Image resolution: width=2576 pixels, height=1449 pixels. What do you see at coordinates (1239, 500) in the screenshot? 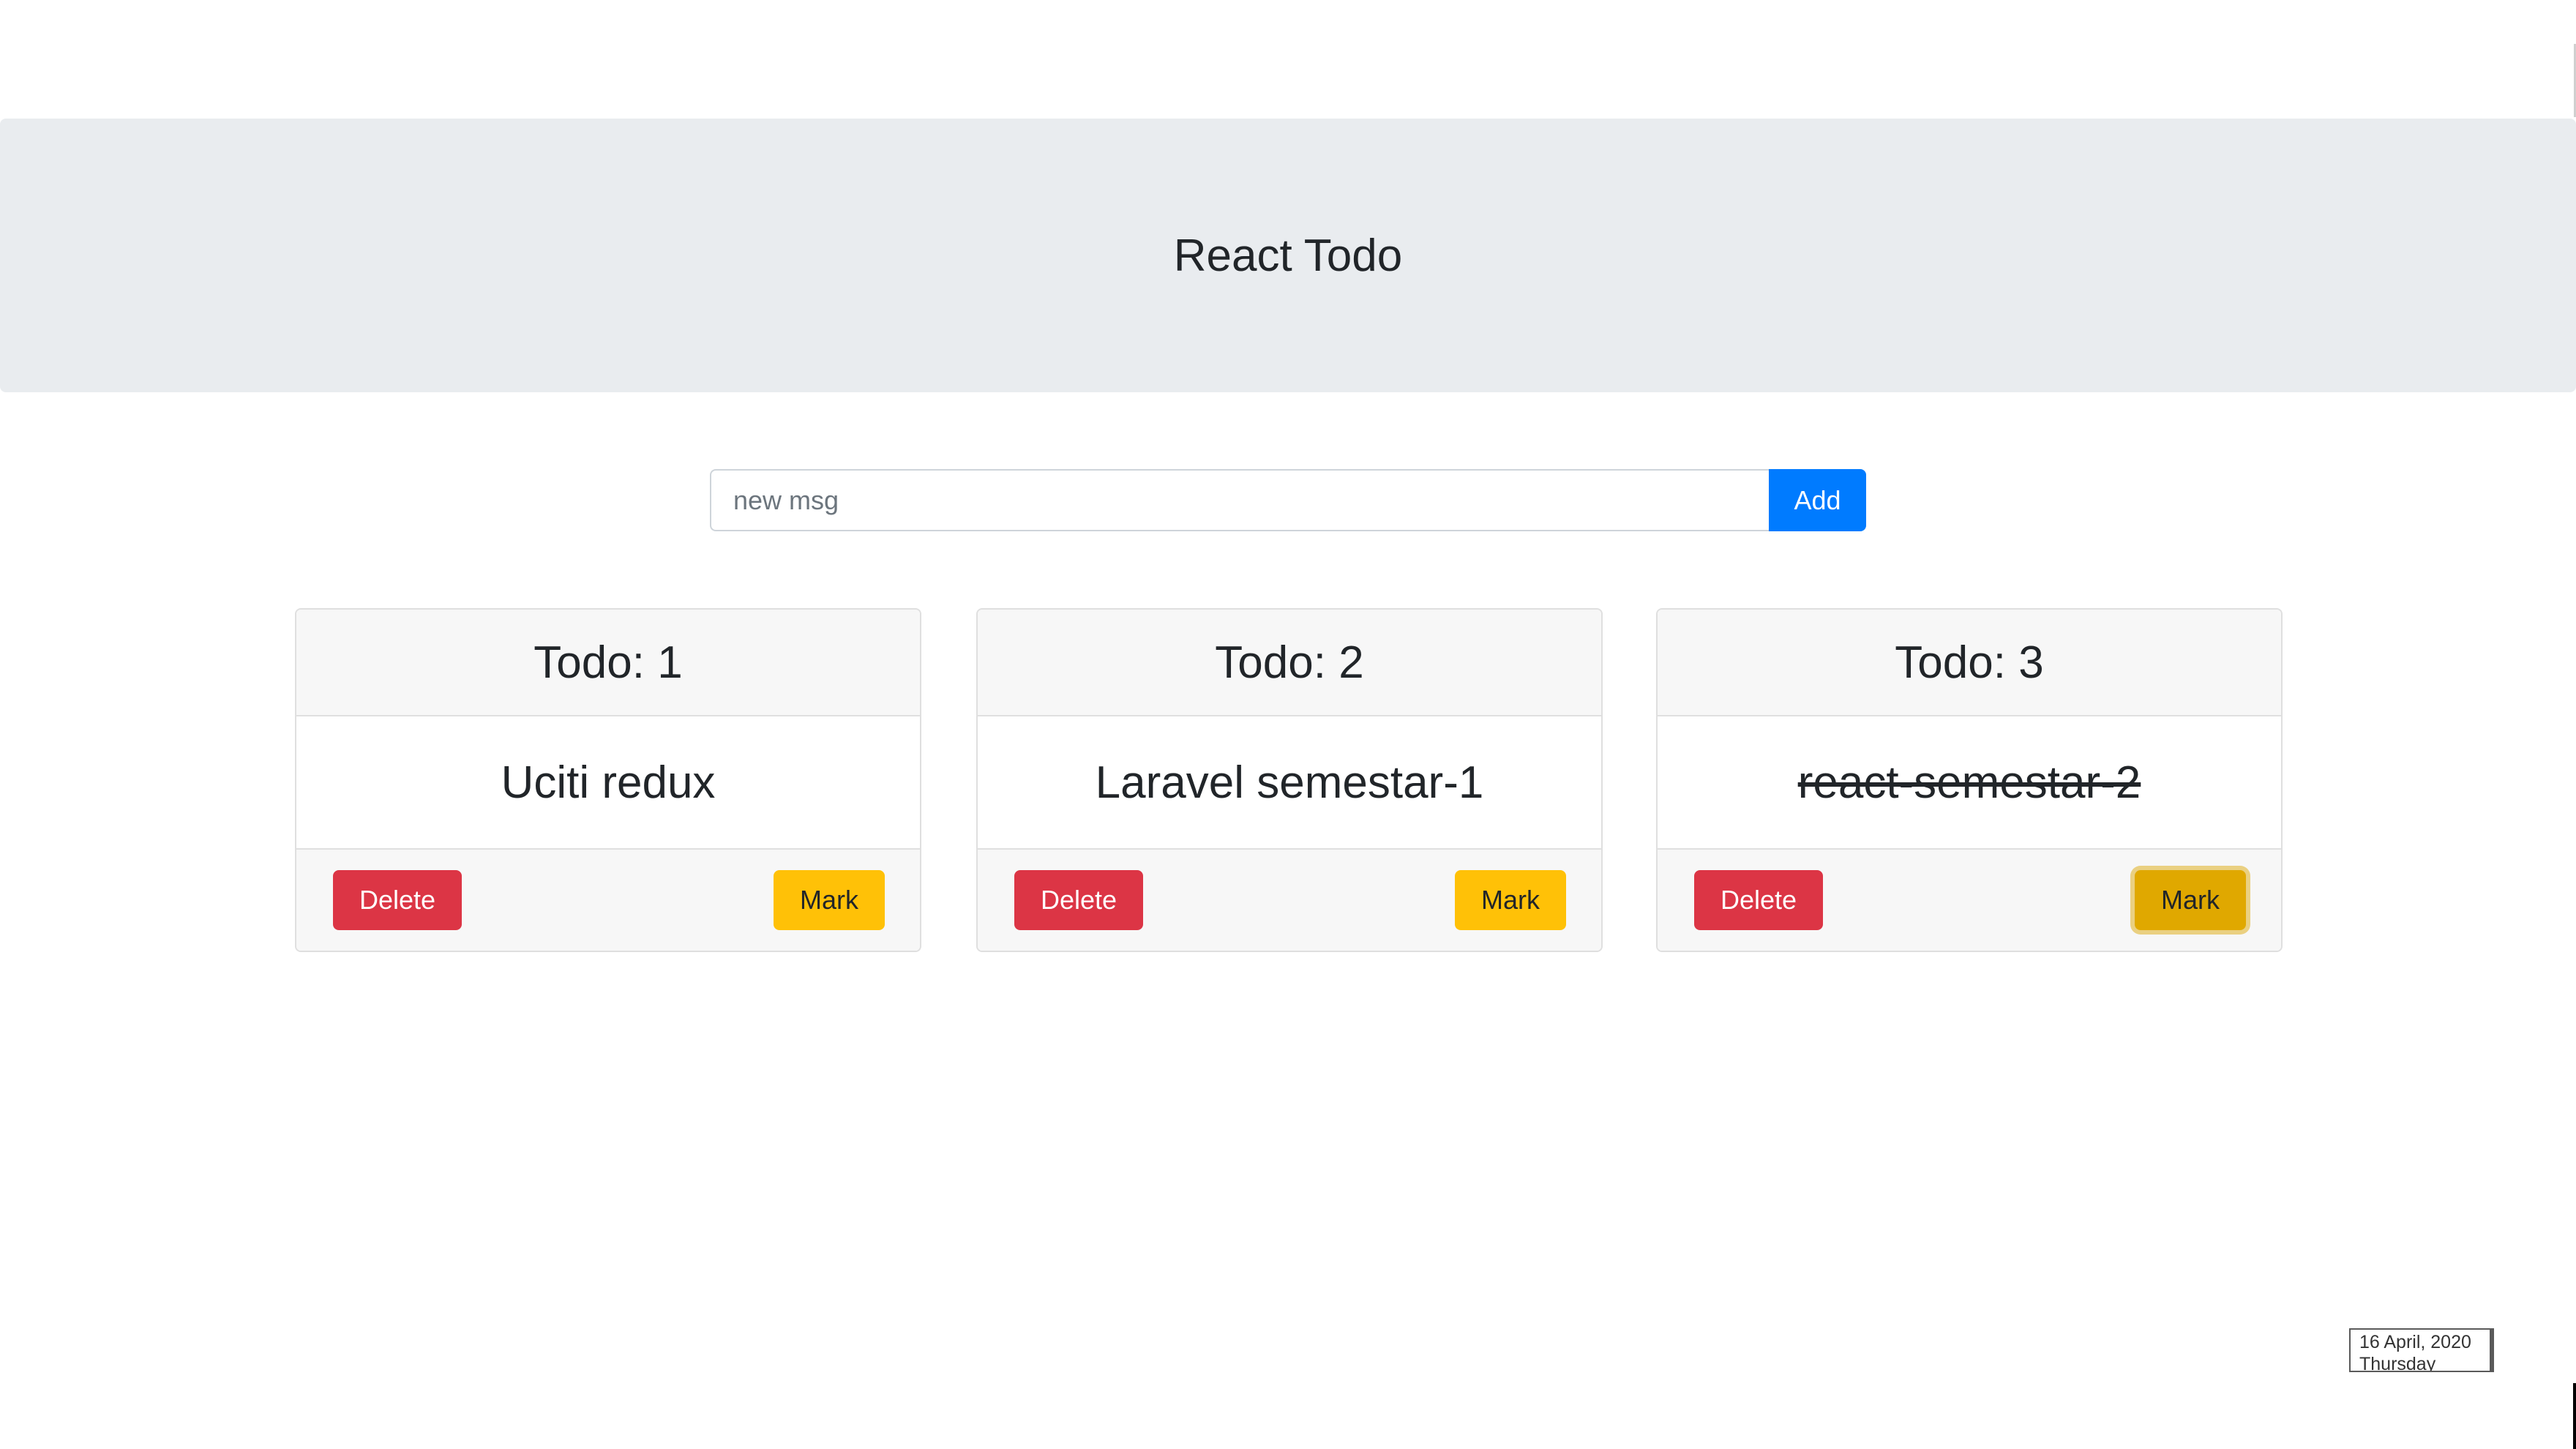
I see `new-todo-input` at bounding box center [1239, 500].